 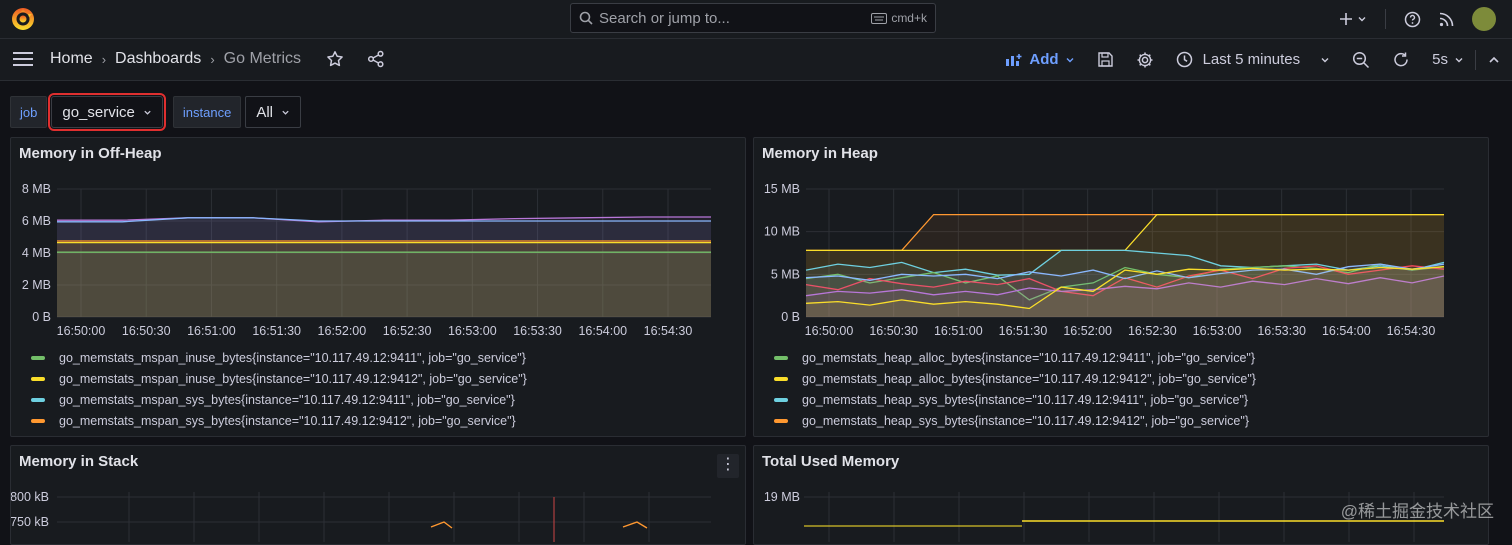 I want to click on template-variables: job go_service instance All, so click(x=155, y=112).